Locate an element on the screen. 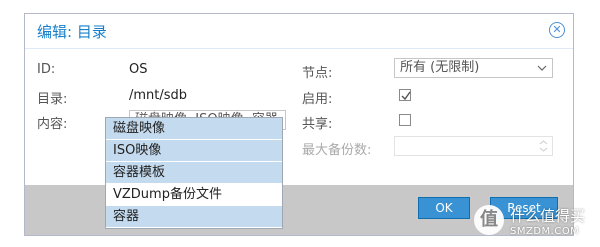 This screenshot has height=247, width=600. spinner-arrows-icon is located at coordinates (543, 146).